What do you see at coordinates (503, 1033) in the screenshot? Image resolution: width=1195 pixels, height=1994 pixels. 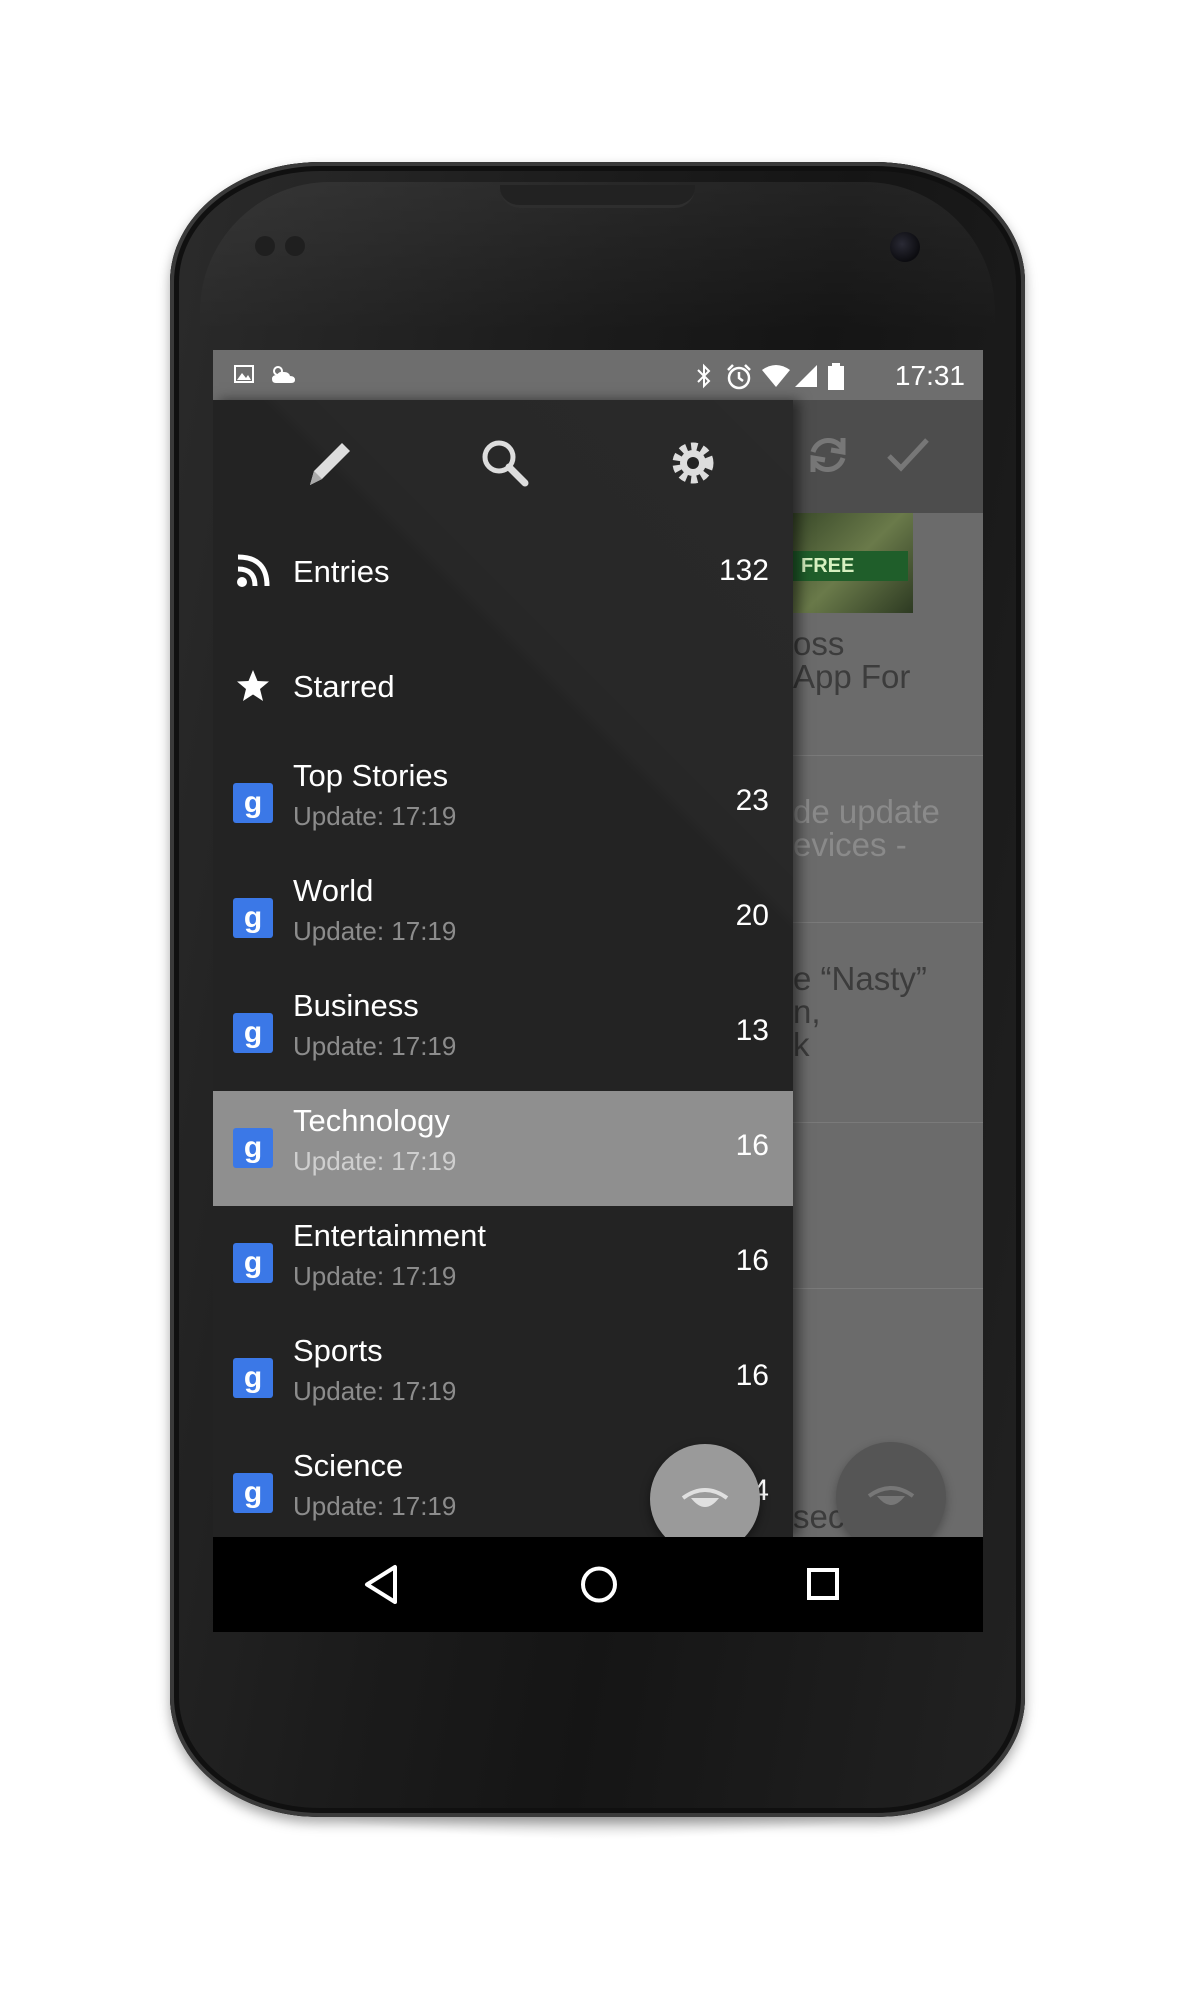 I see `drawer-item-business: g Business Update: 17:19 13` at bounding box center [503, 1033].